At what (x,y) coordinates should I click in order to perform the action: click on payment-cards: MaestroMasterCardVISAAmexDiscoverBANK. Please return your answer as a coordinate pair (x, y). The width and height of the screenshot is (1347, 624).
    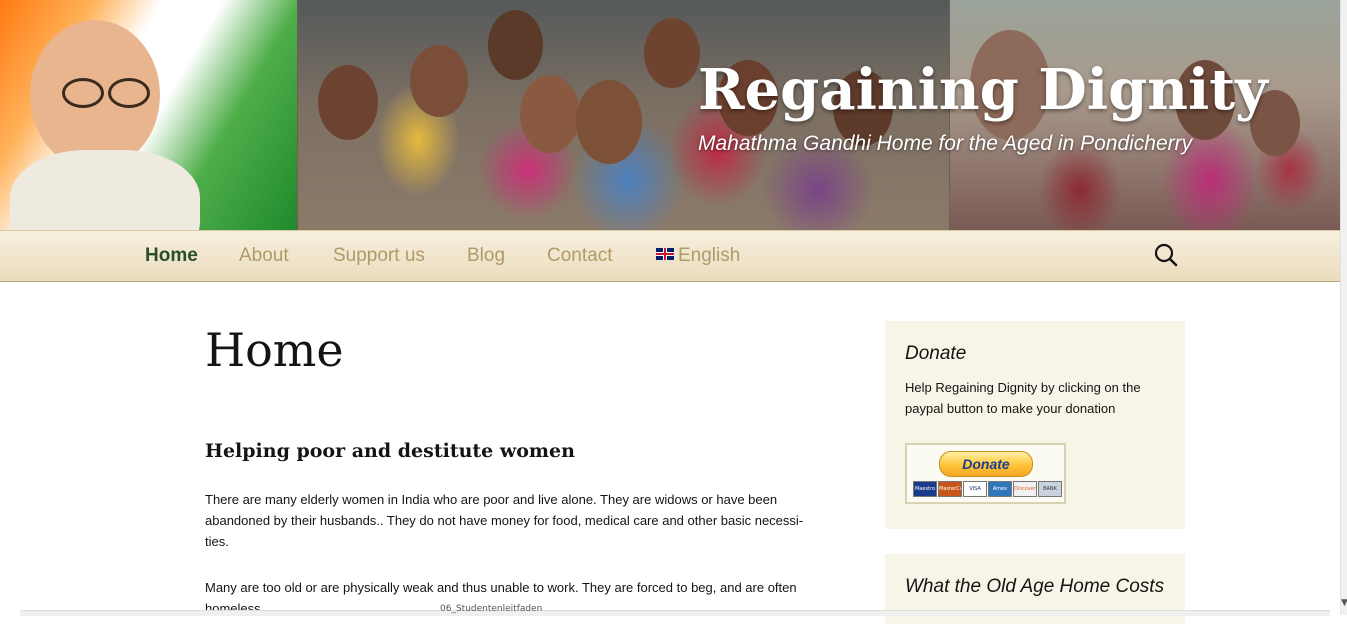
    Looking at the image, I should click on (988, 489).